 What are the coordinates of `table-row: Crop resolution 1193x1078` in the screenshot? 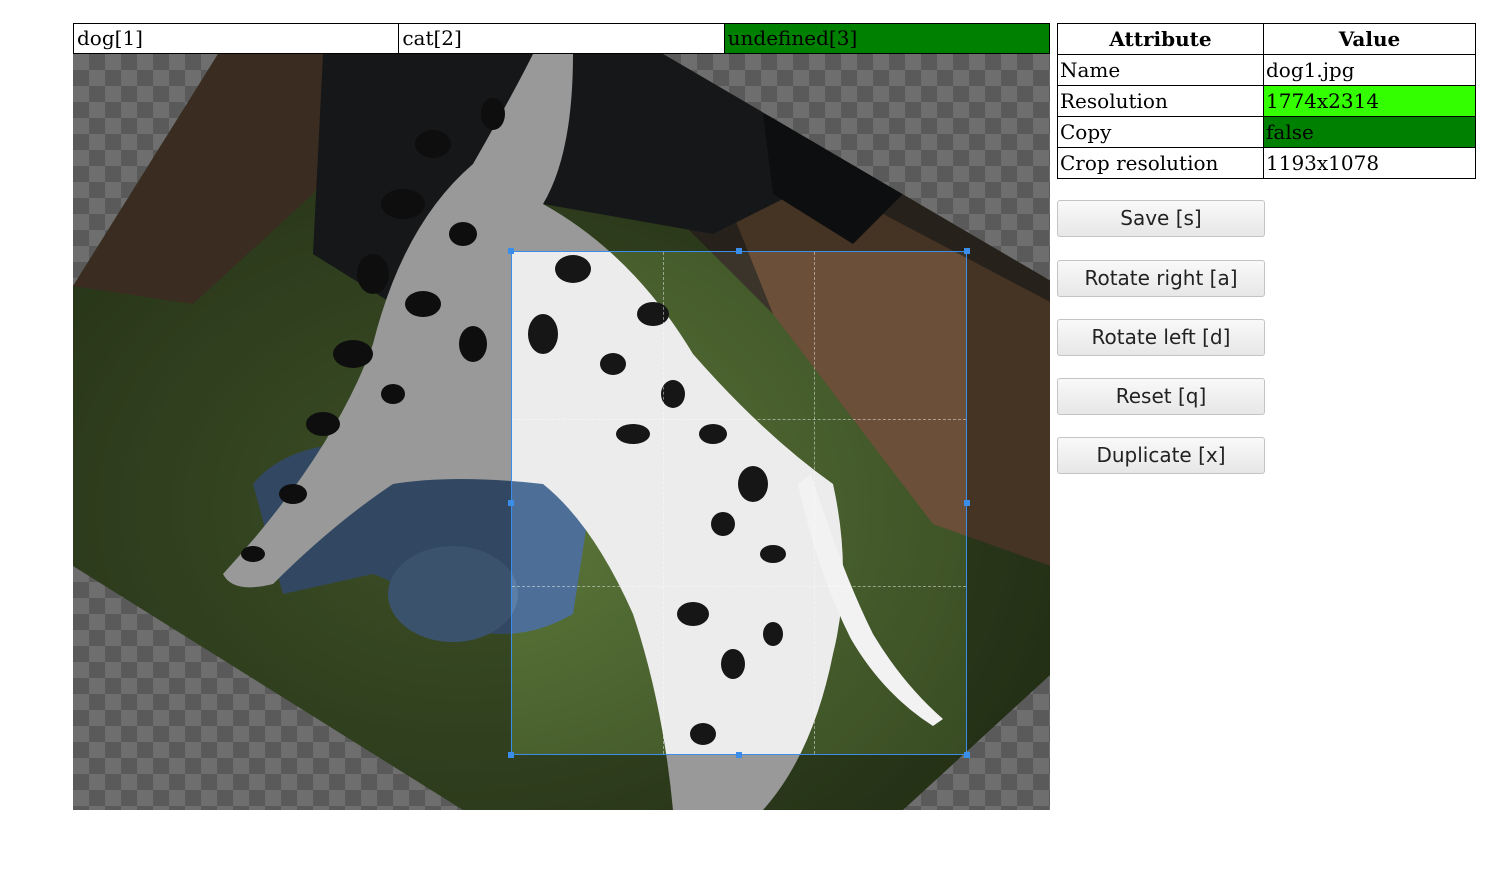 It's located at (1266, 163).